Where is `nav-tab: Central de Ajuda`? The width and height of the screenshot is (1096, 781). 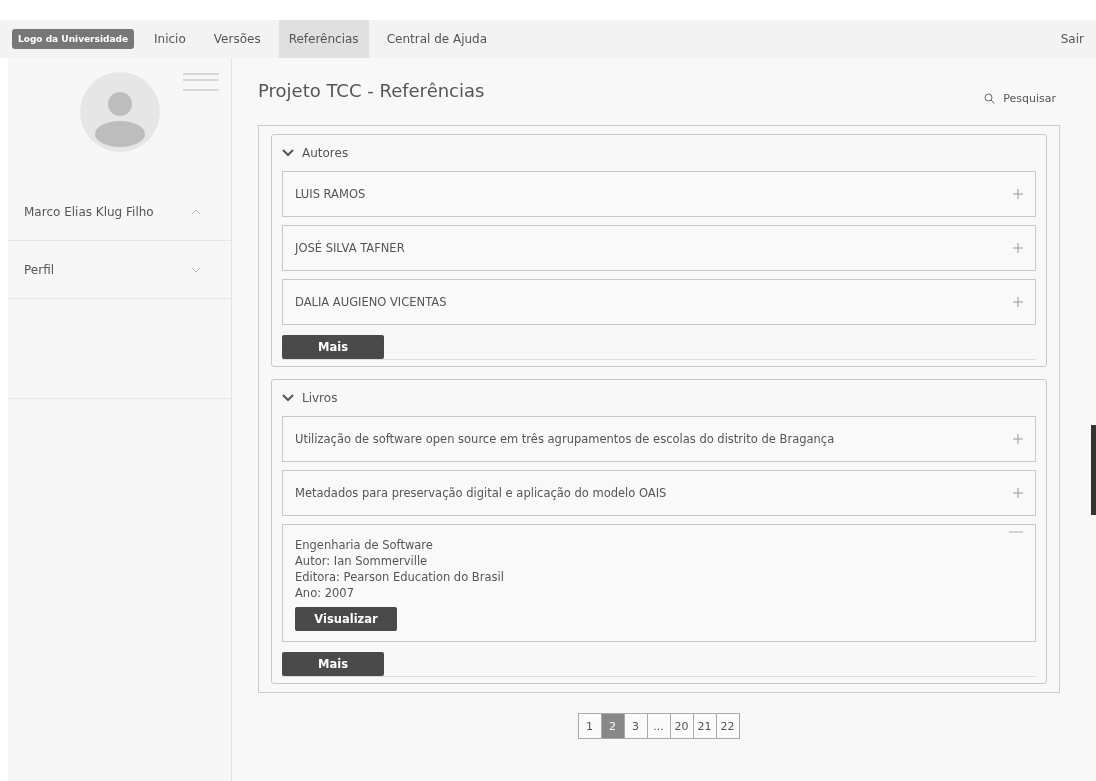 nav-tab: Central de Ajuda is located at coordinates (437, 39).